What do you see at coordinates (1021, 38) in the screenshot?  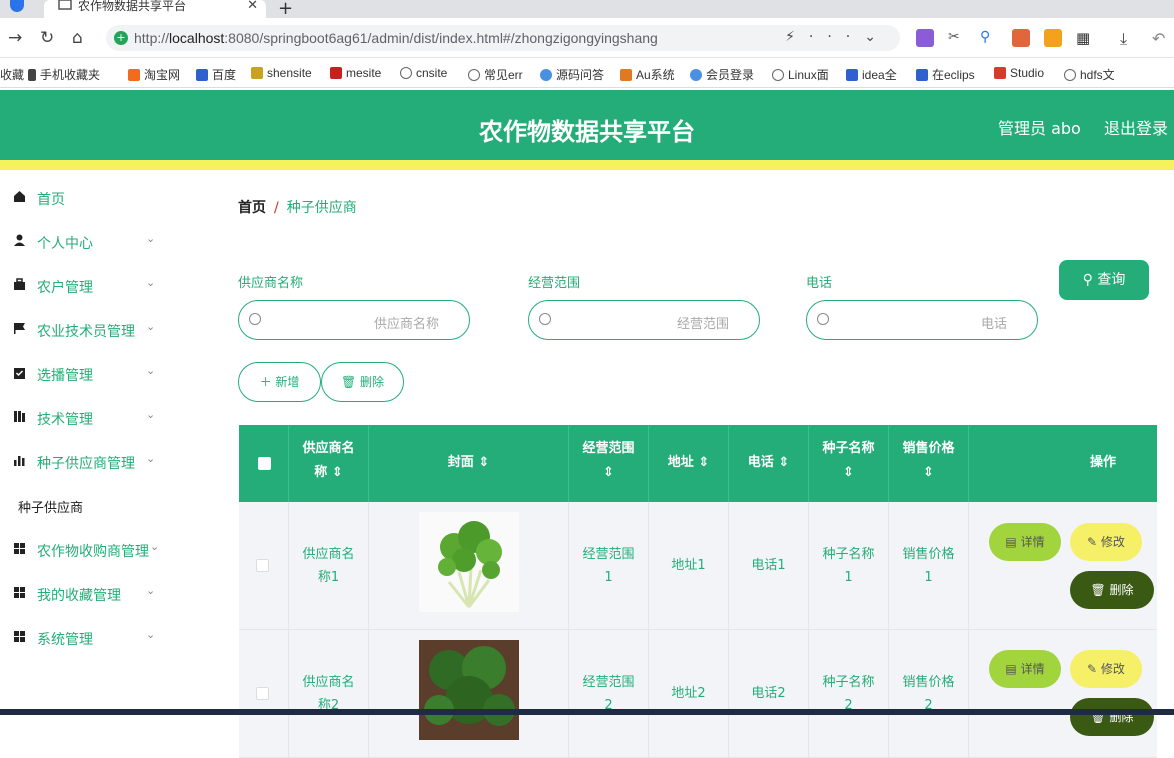 I see `game-ext-icon` at bounding box center [1021, 38].